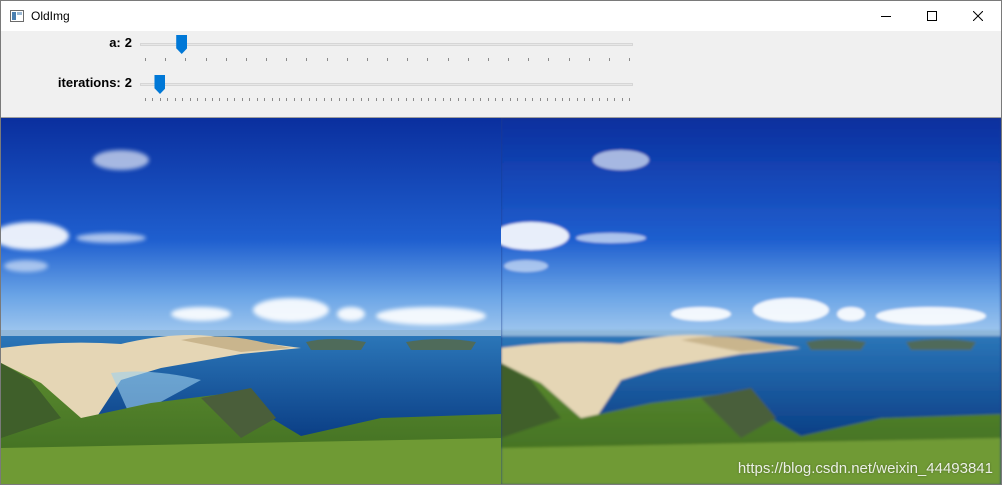 The image size is (1002, 485). Describe the element at coordinates (17, 16) in the screenshot. I see `app-icon` at that location.